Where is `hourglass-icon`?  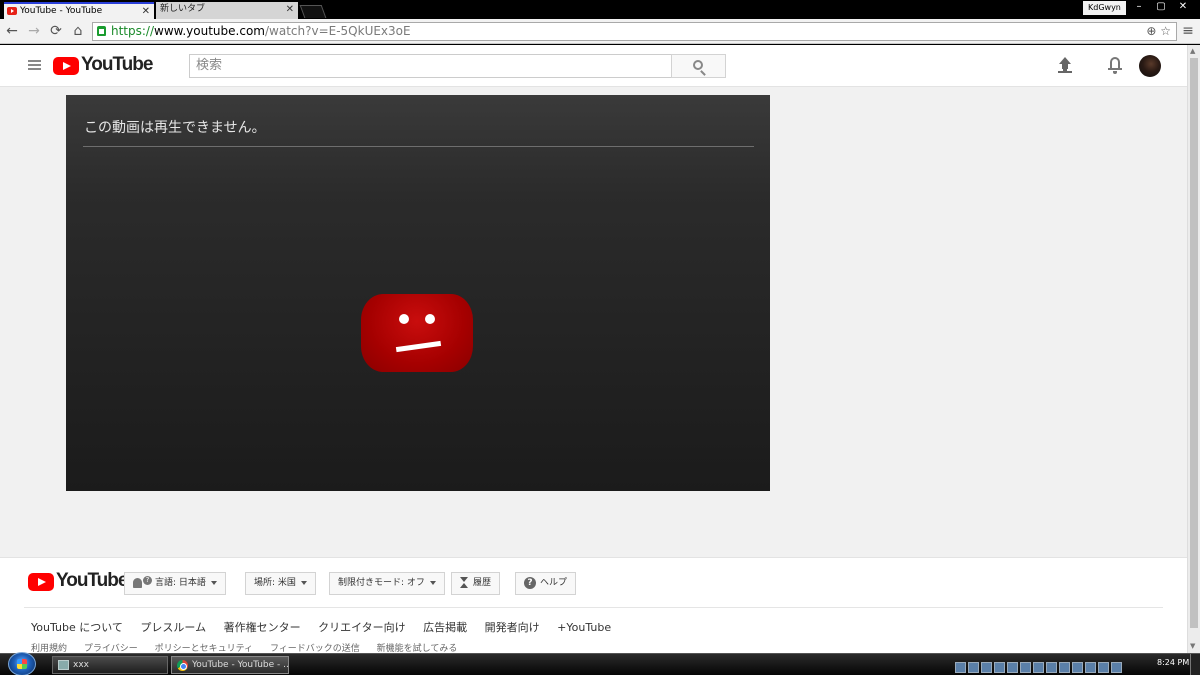 hourglass-icon is located at coordinates (464, 582).